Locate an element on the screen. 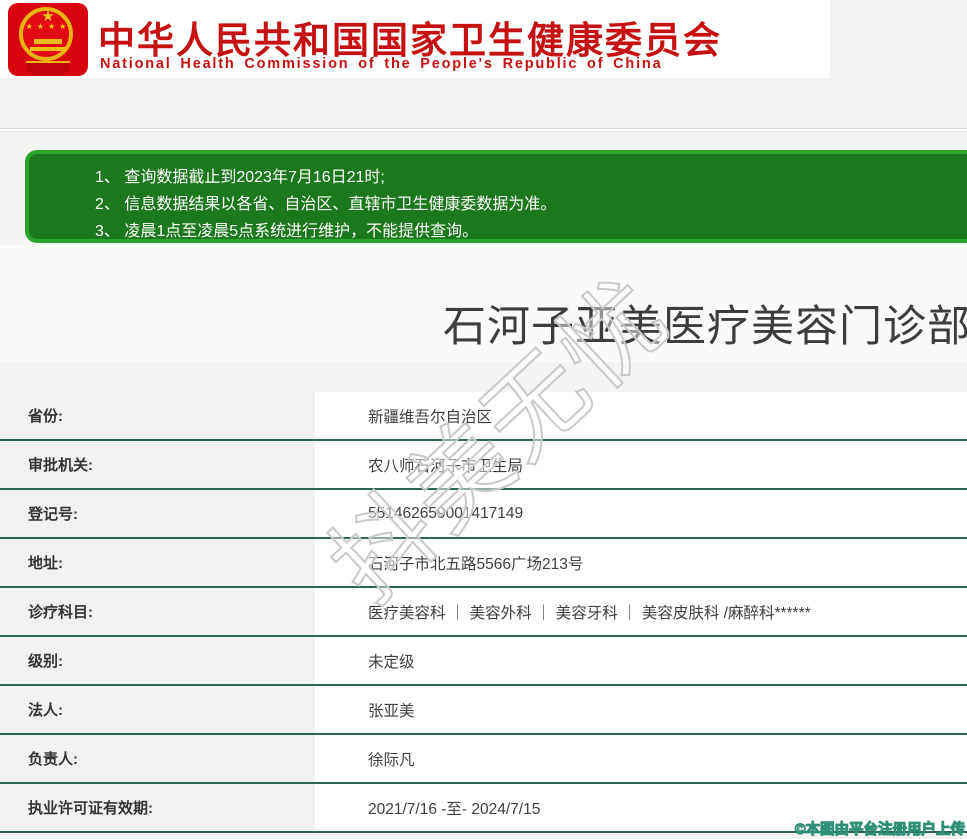 The width and height of the screenshot is (967, 839). field-label-cell: 省份: is located at coordinates (157, 415).